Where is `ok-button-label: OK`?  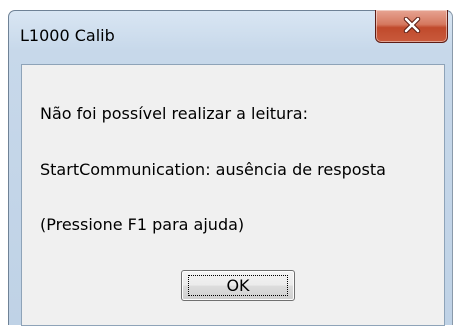 ok-button-label: OK is located at coordinates (238, 285).